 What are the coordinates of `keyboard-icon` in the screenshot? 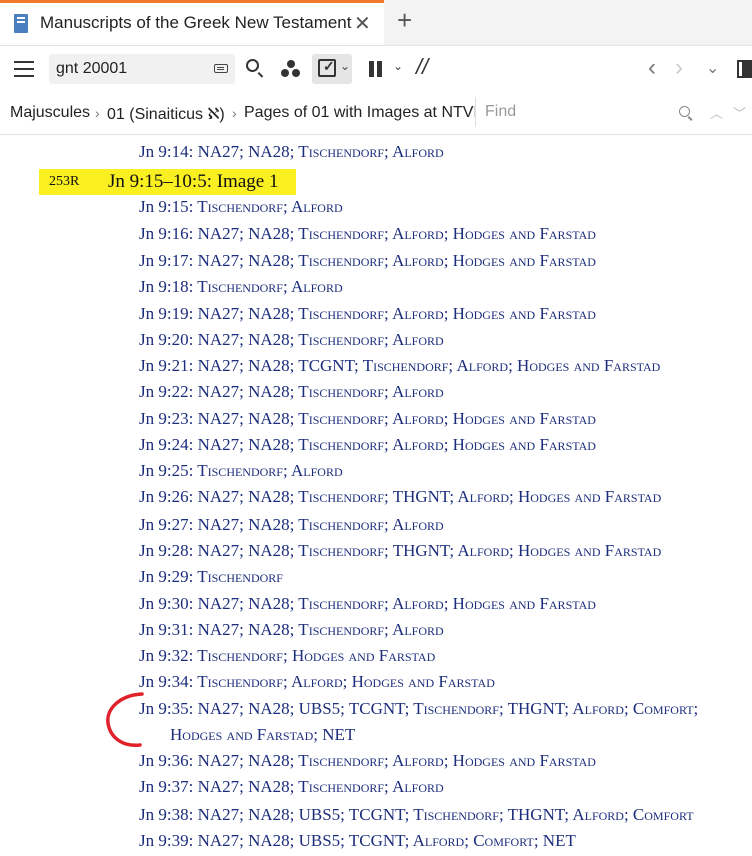 It's located at (221, 68).